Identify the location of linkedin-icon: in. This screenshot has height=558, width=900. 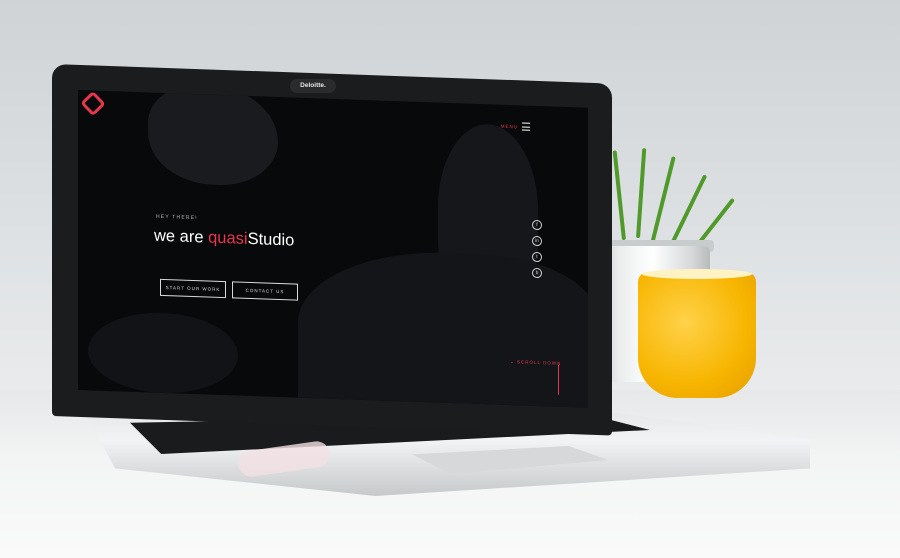
(537, 241).